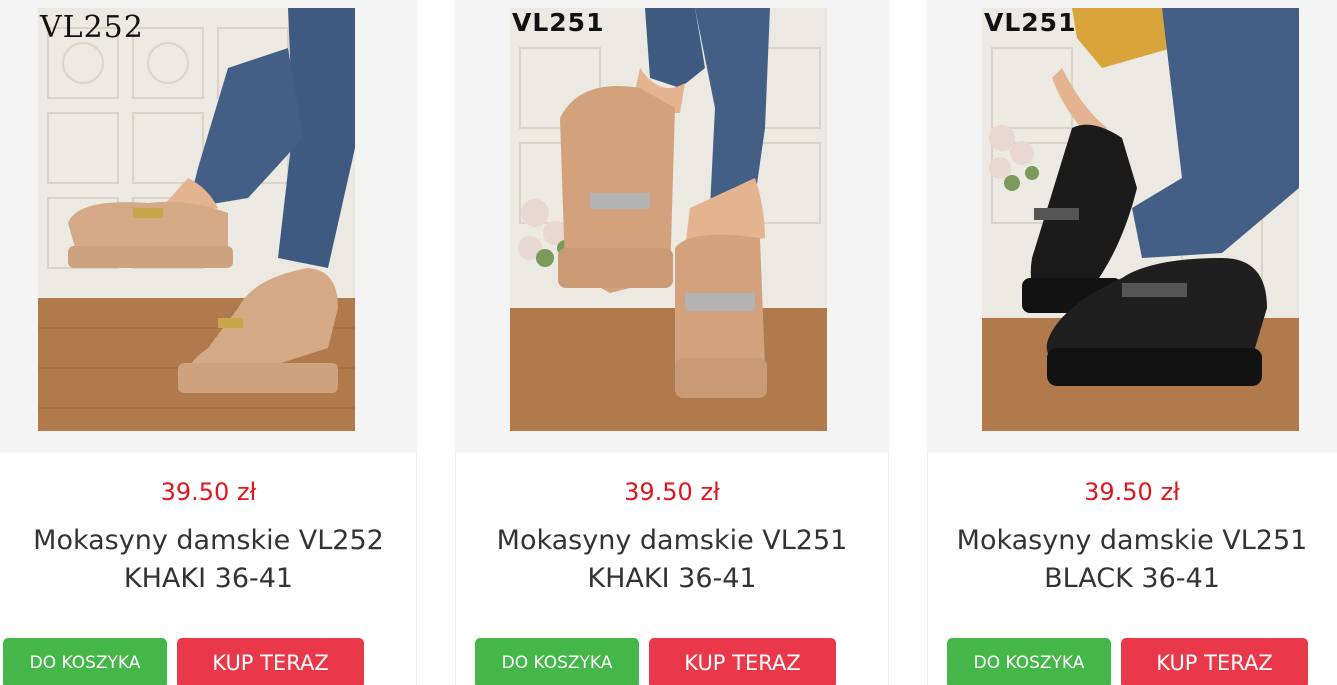 Image resolution: width=1337 pixels, height=685 pixels. What do you see at coordinates (92, 27) in the screenshot?
I see `product-code-label: VL252` at bounding box center [92, 27].